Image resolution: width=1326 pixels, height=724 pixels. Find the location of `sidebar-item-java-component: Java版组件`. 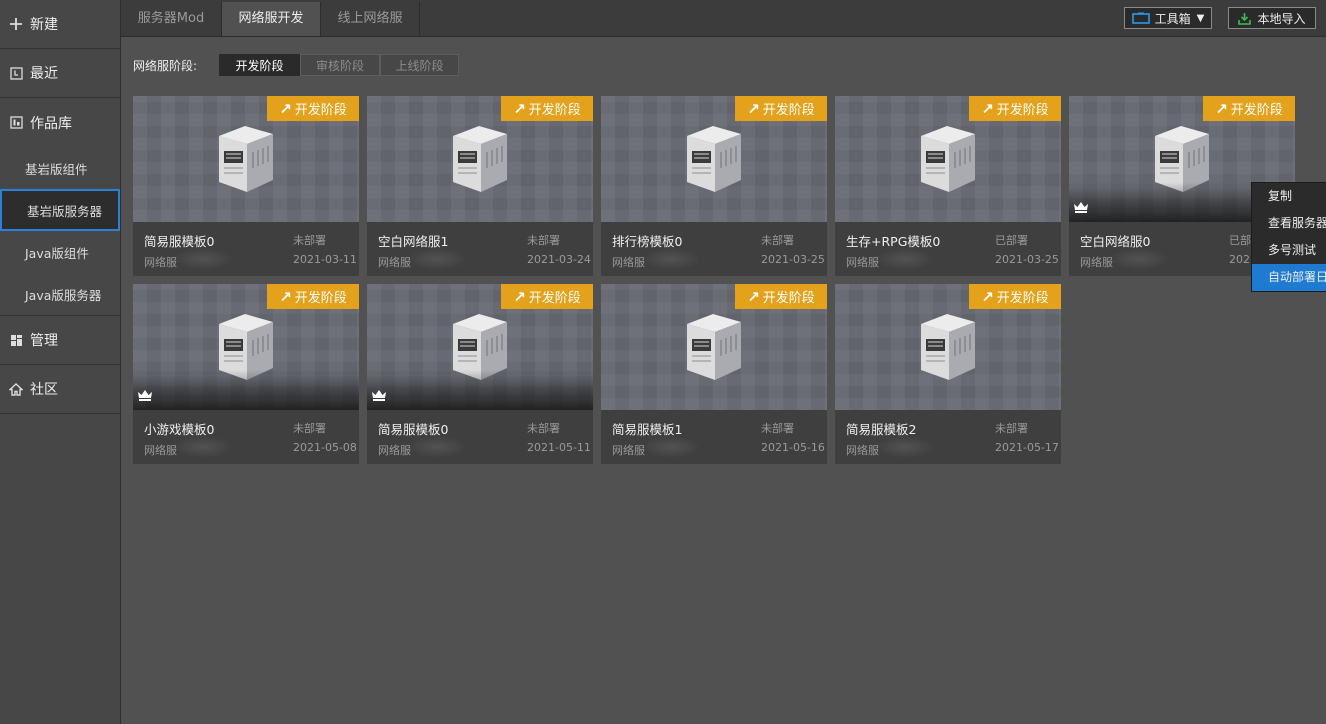

sidebar-item-java-component: Java版组件 is located at coordinates (60, 252).